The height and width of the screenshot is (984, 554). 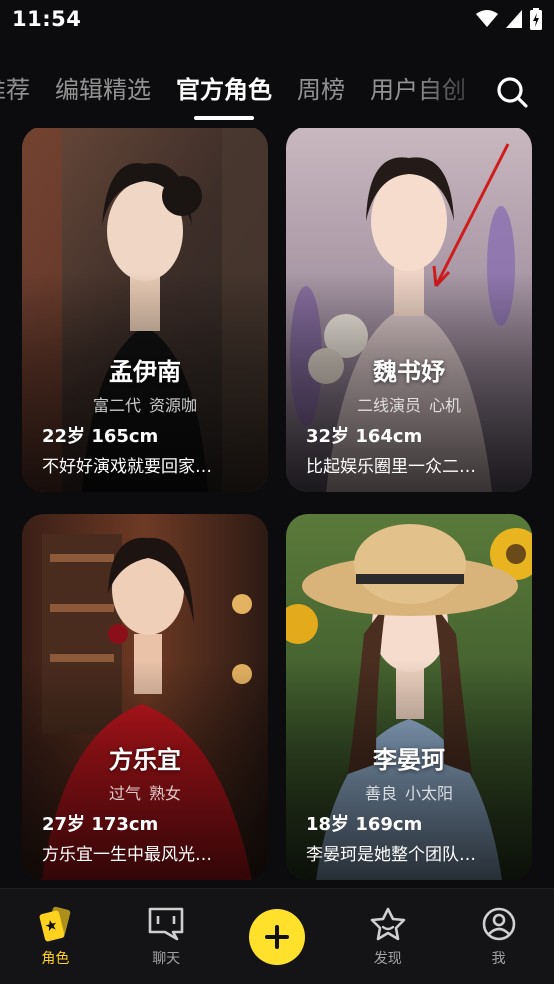 What do you see at coordinates (429, 793) in the screenshot?
I see `character-tag: 小太阳` at bounding box center [429, 793].